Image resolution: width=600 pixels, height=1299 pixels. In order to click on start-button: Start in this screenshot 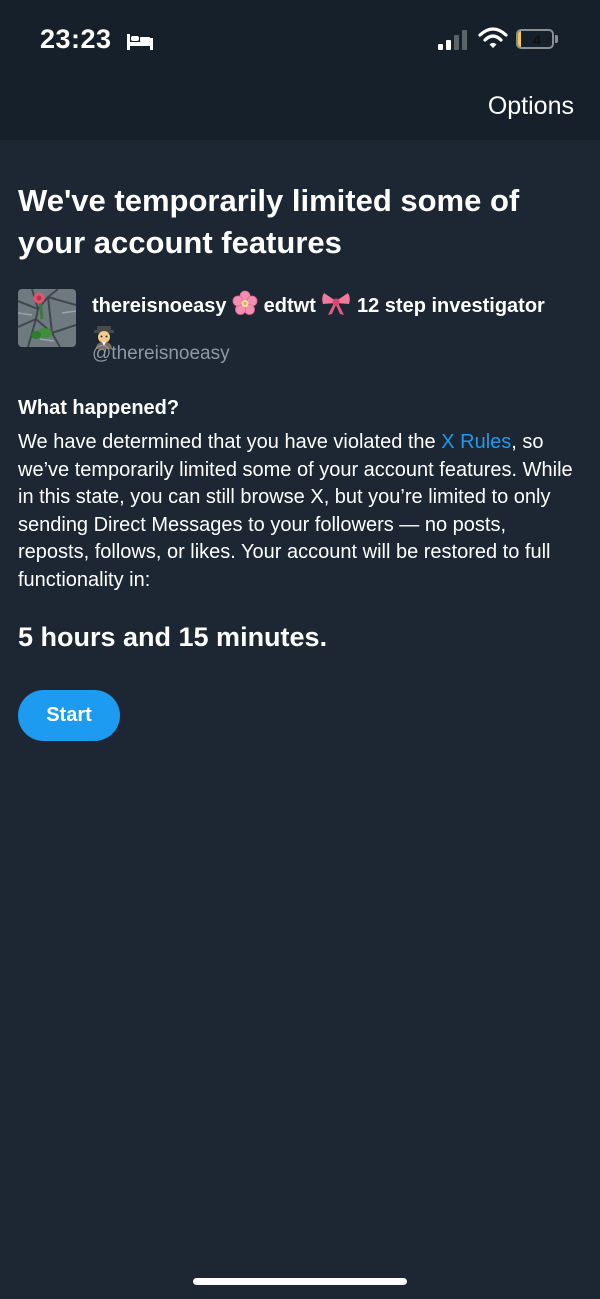, I will do `click(69, 715)`.